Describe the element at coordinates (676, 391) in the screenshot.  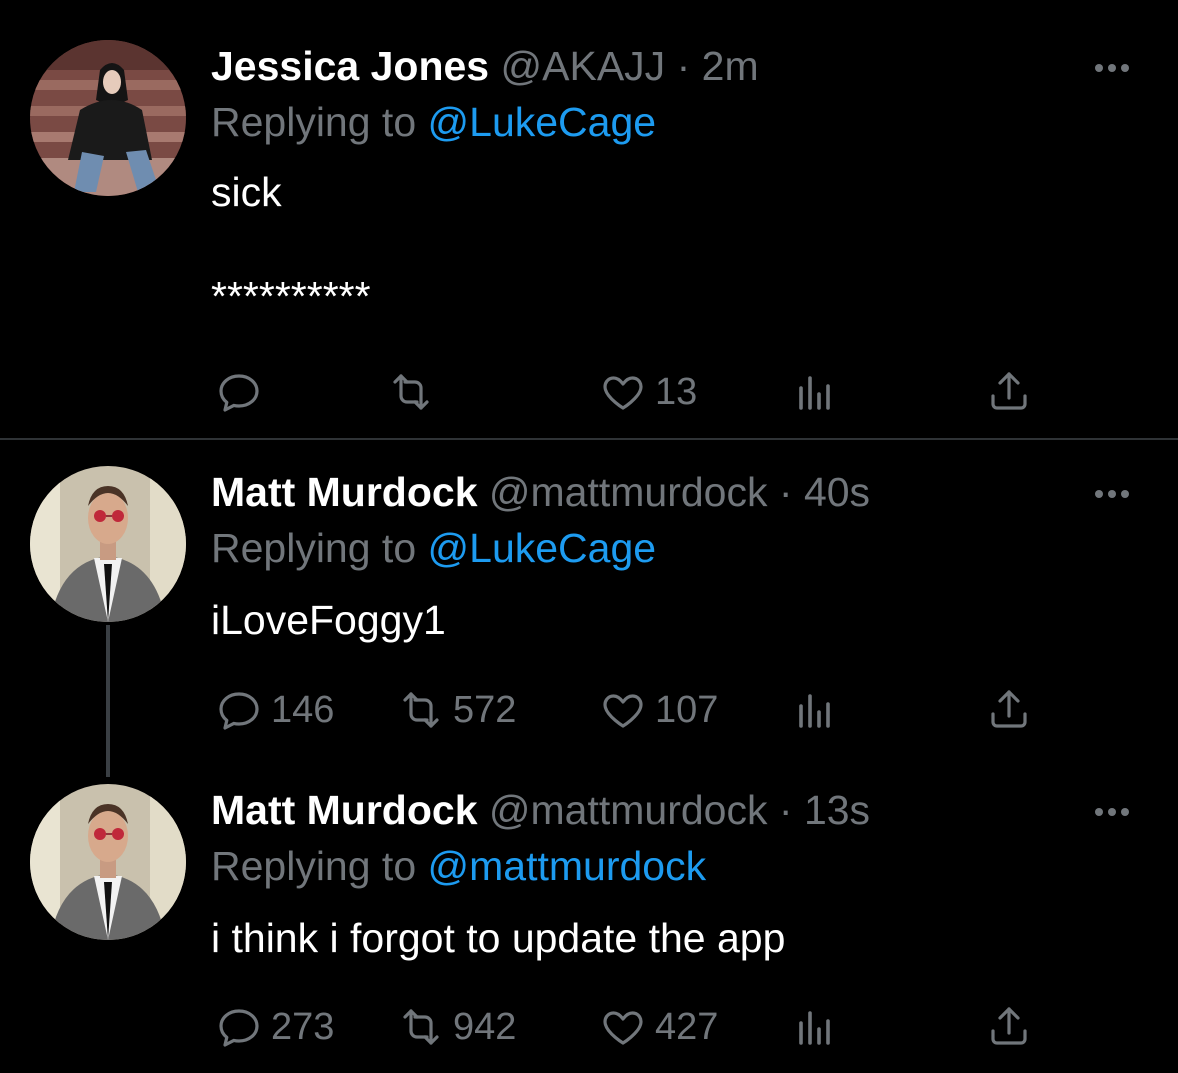
I see `like-count: 13` at that location.